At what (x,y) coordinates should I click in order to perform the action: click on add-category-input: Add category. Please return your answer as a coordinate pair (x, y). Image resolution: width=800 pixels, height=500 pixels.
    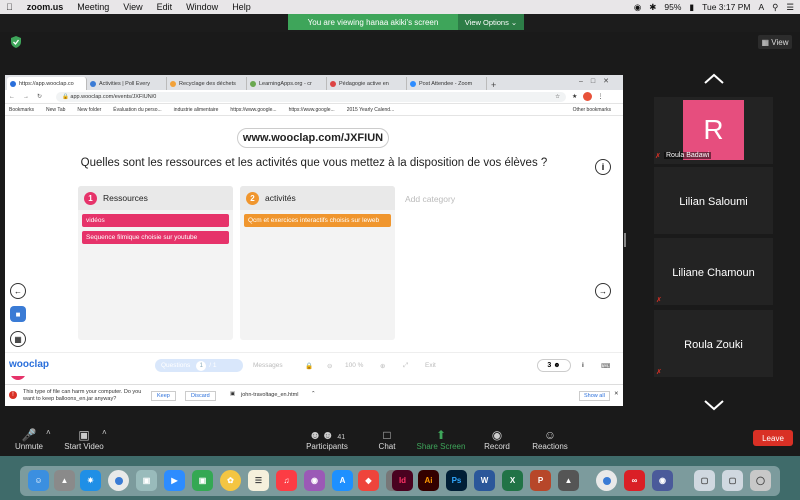
    Looking at the image, I should click on (430, 199).